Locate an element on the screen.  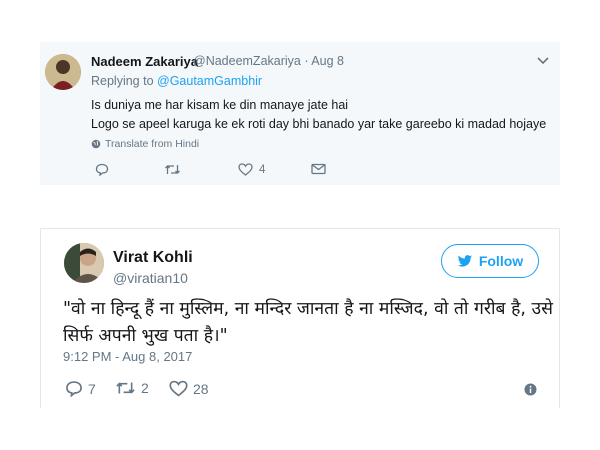
reply-button: 7 is located at coordinates (80, 388).